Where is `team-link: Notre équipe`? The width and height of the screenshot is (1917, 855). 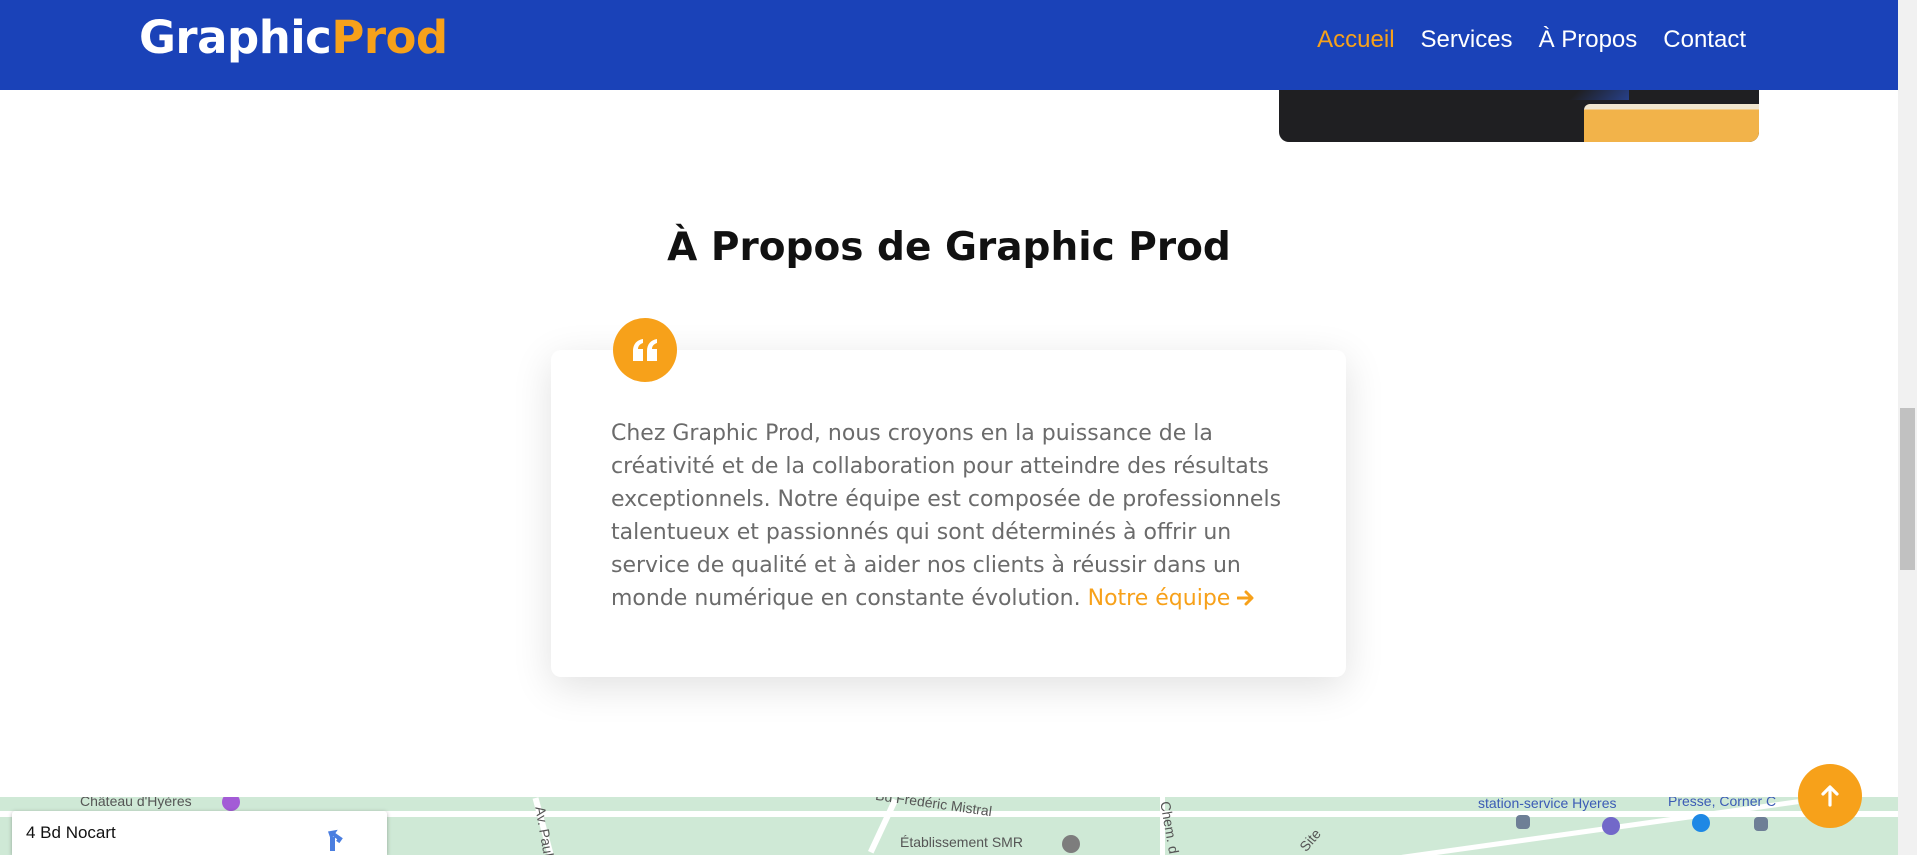
team-link: Notre équipe is located at coordinates (1172, 598).